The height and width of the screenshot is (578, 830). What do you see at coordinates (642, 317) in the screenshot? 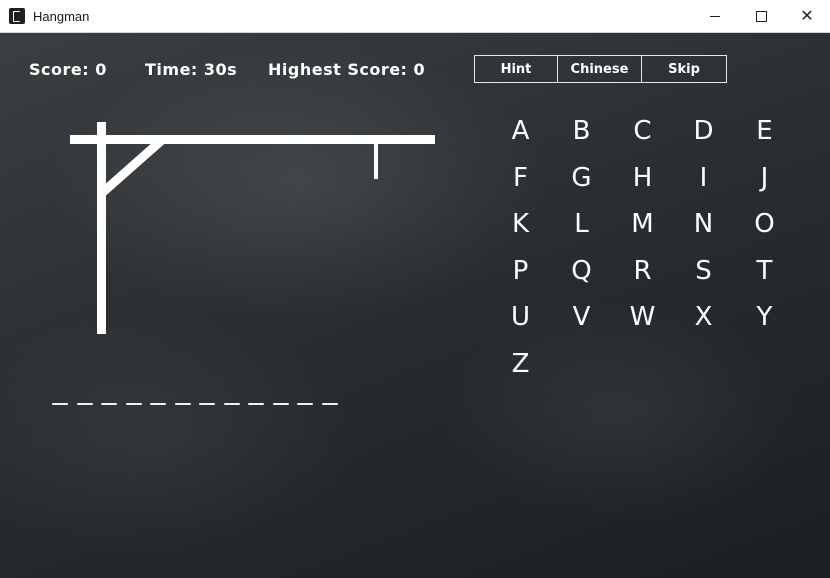
I see `letter-button-w: W` at bounding box center [642, 317].